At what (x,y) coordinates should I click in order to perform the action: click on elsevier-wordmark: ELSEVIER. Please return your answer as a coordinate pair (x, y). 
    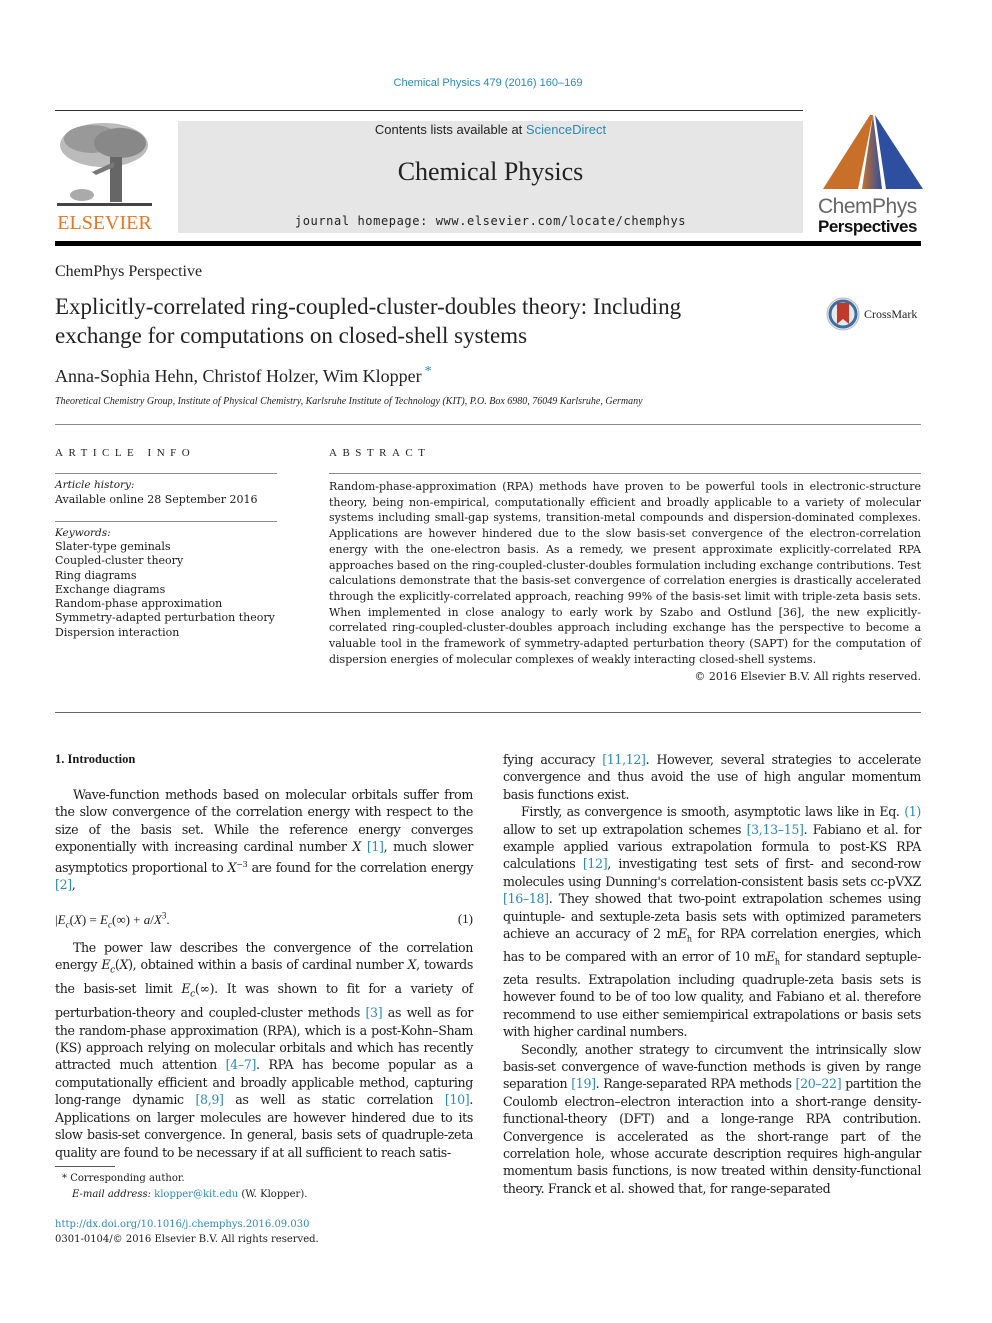
    Looking at the image, I should click on (104, 223).